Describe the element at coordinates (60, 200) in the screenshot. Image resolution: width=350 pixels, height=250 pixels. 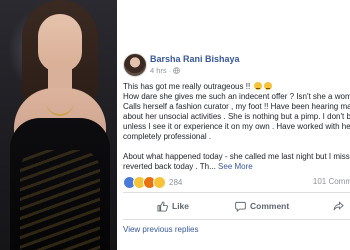
I see `photo-dress-pattern` at that location.